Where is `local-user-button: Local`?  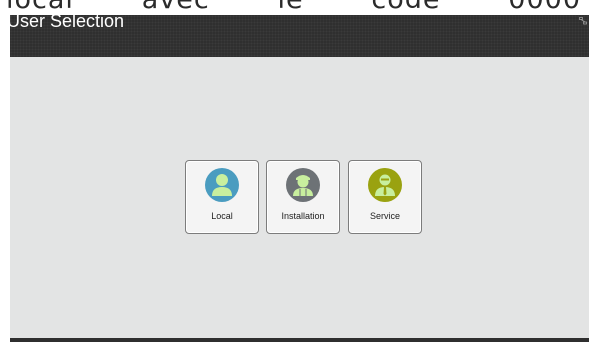 local-user-button: Local is located at coordinates (222, 197).